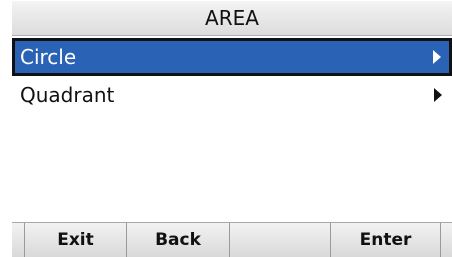  I want to click on enter-softkey: Enter, so click(385, 240).